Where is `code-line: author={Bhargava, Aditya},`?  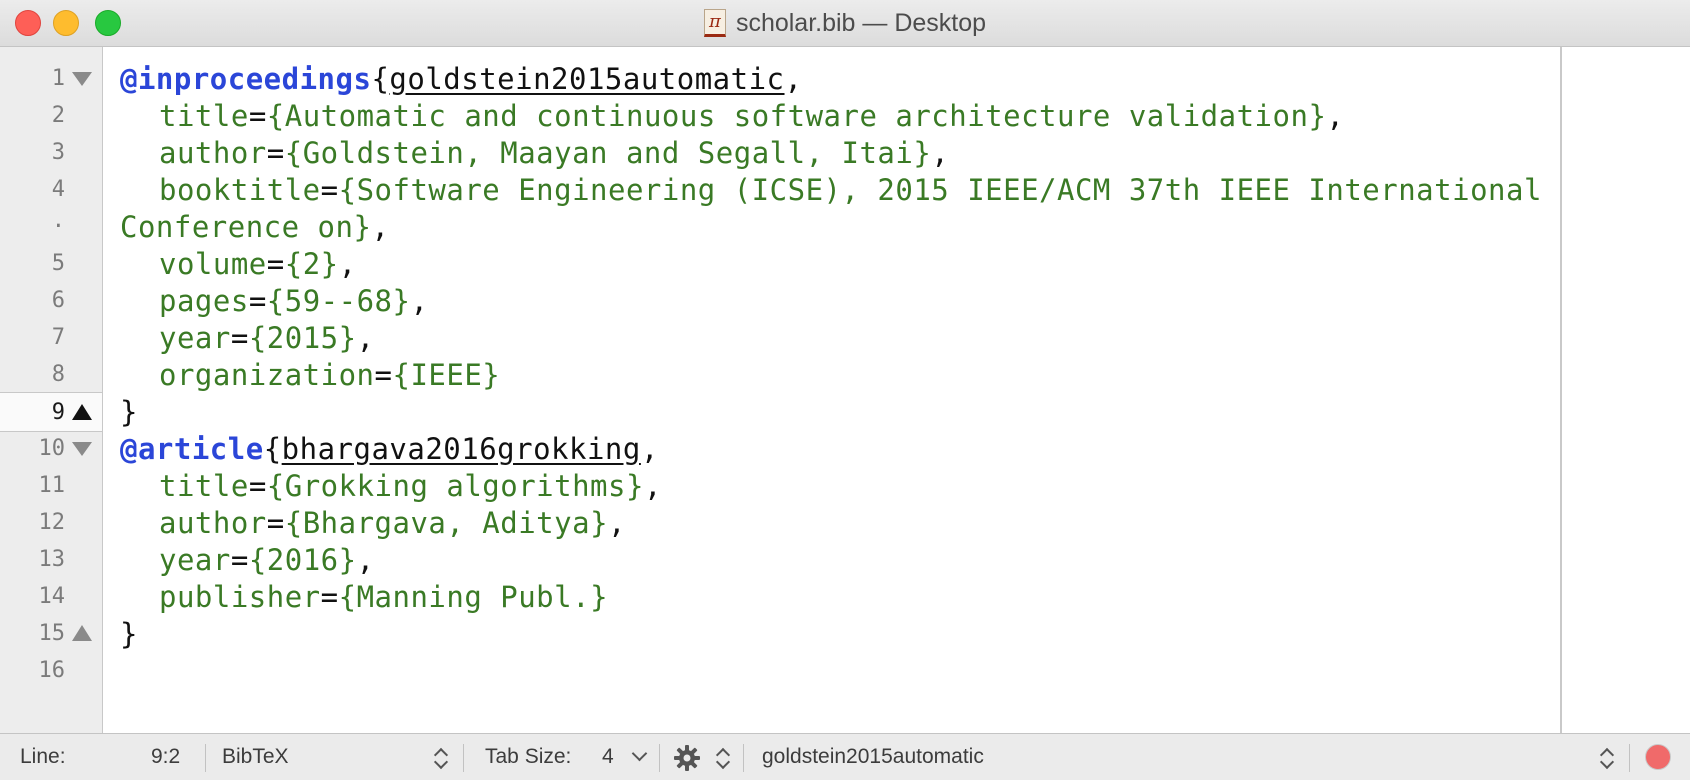
code-line: author={Bhargava, Aditya}, is located at coordinates (373, 523).